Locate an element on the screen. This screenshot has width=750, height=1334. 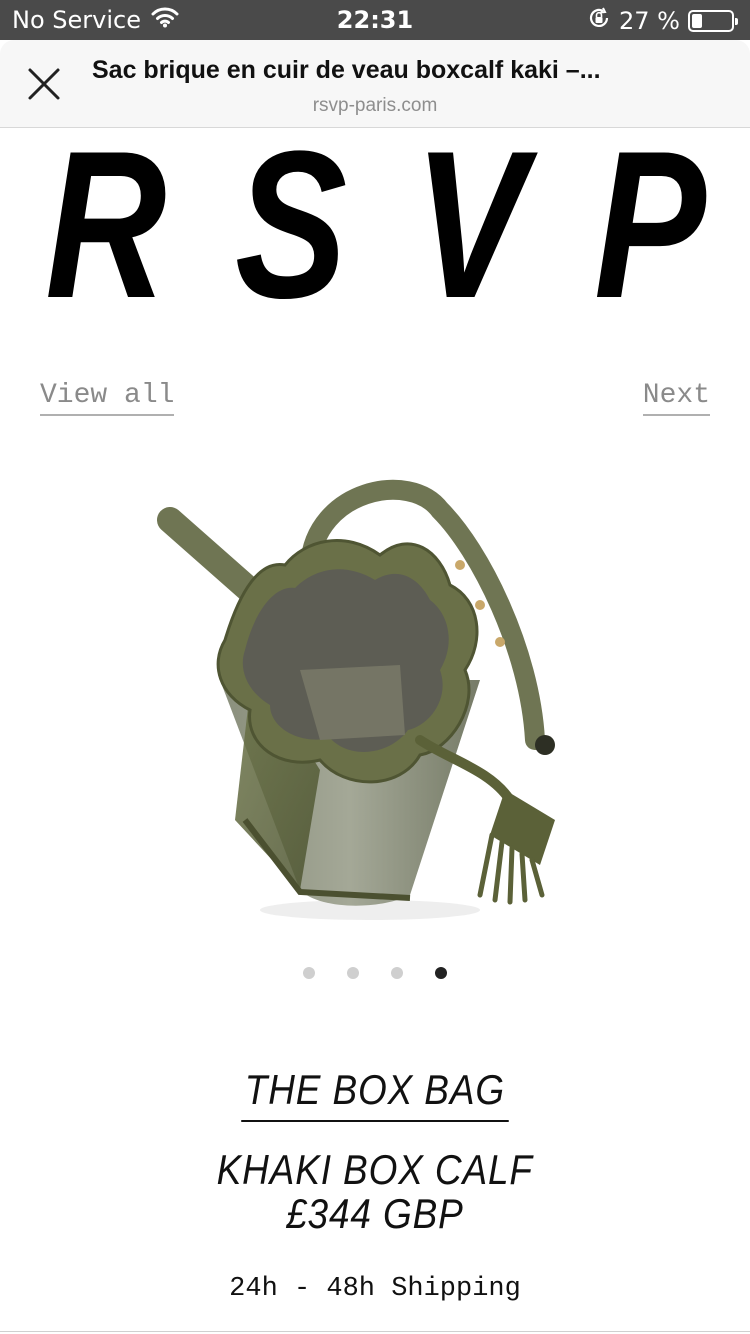
logo-letter-r: R is located at coordinates (106, 224).